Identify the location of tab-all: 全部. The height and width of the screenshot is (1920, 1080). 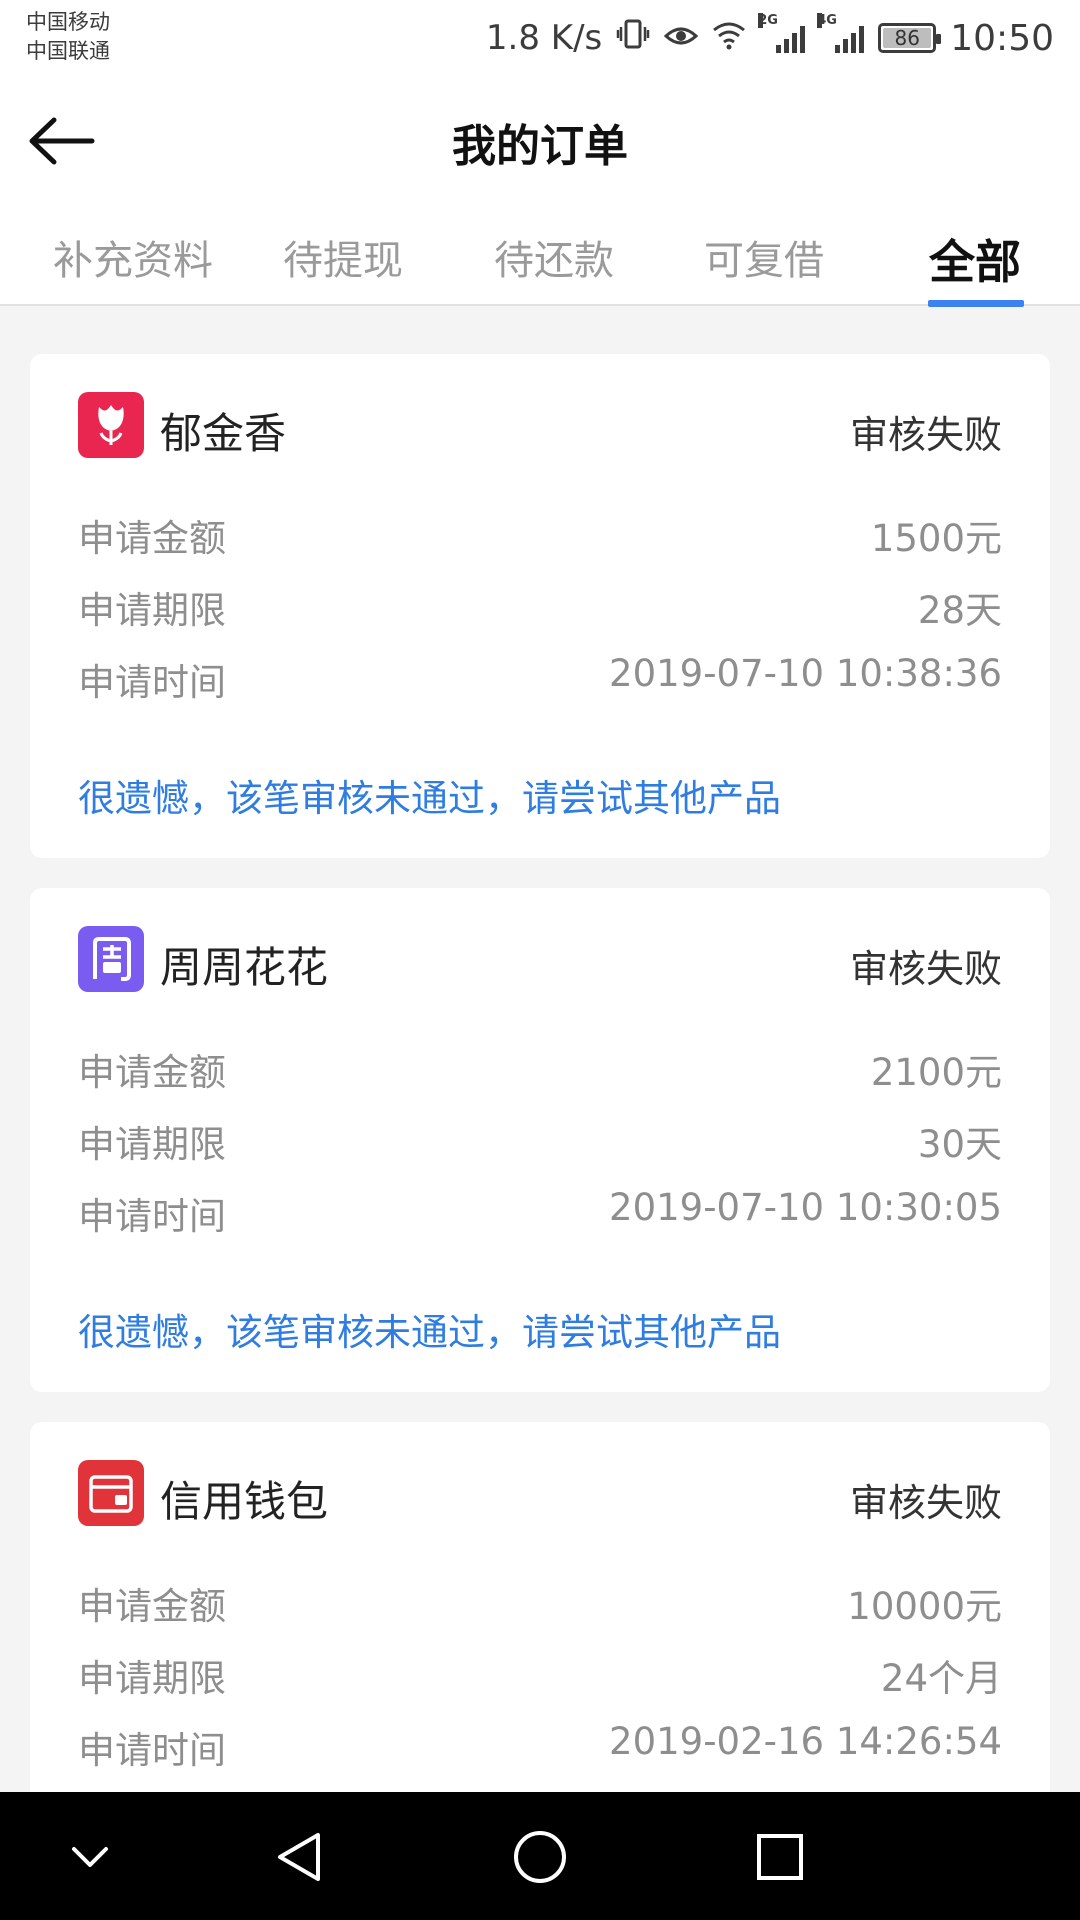
(975, 259).